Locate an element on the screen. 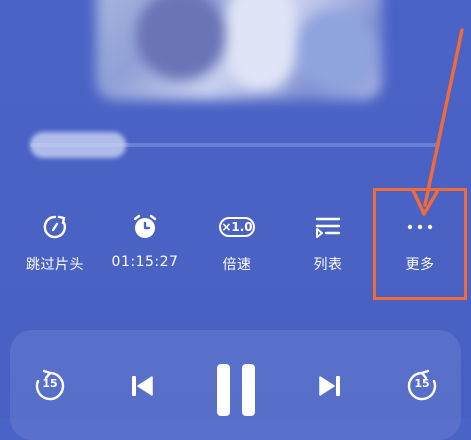 The width and height of the screenshot is (471, 440). pause-button is located at coordinates (236, 388).